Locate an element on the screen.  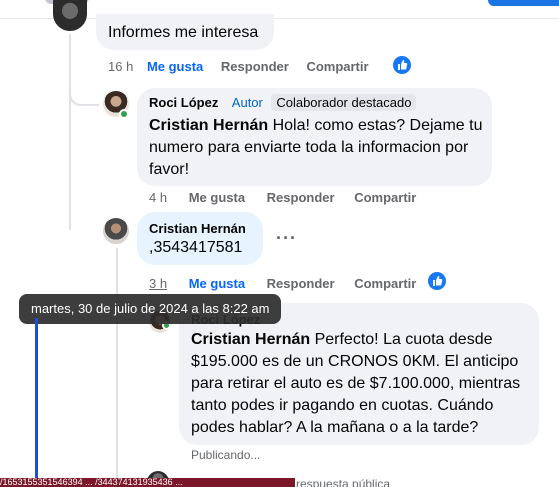
comment-actions: 3 h Me gusta Responder Compartir is located at coordinates (282, 283).